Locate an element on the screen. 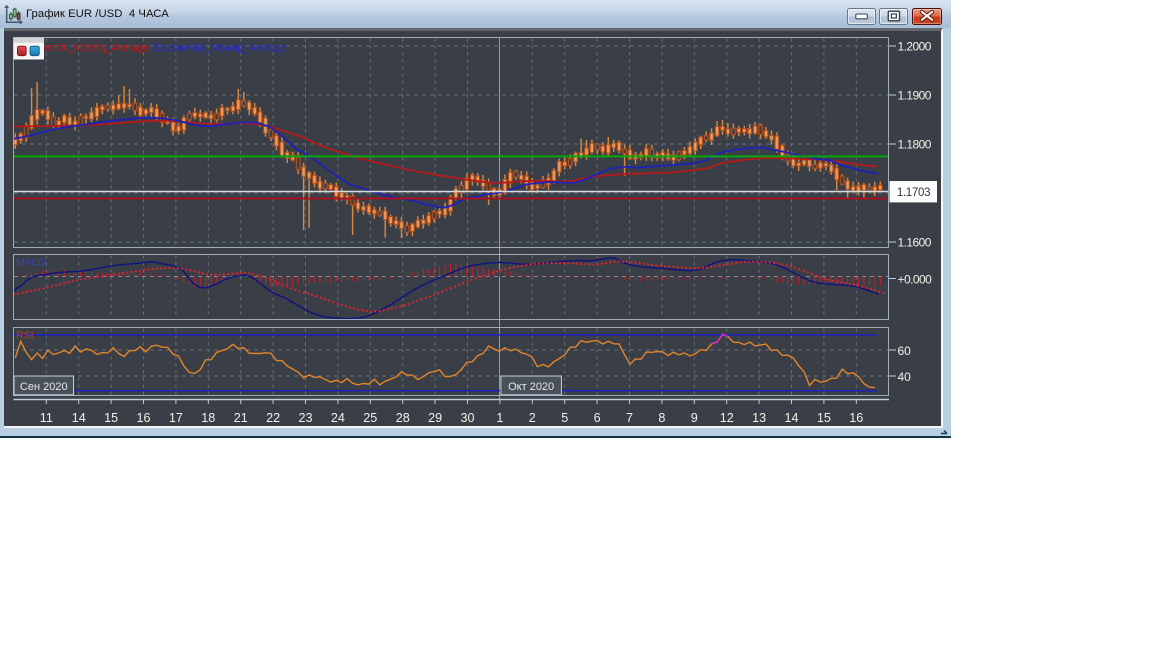  svg-text: 1.2000 is located at coordinates (915, 47).